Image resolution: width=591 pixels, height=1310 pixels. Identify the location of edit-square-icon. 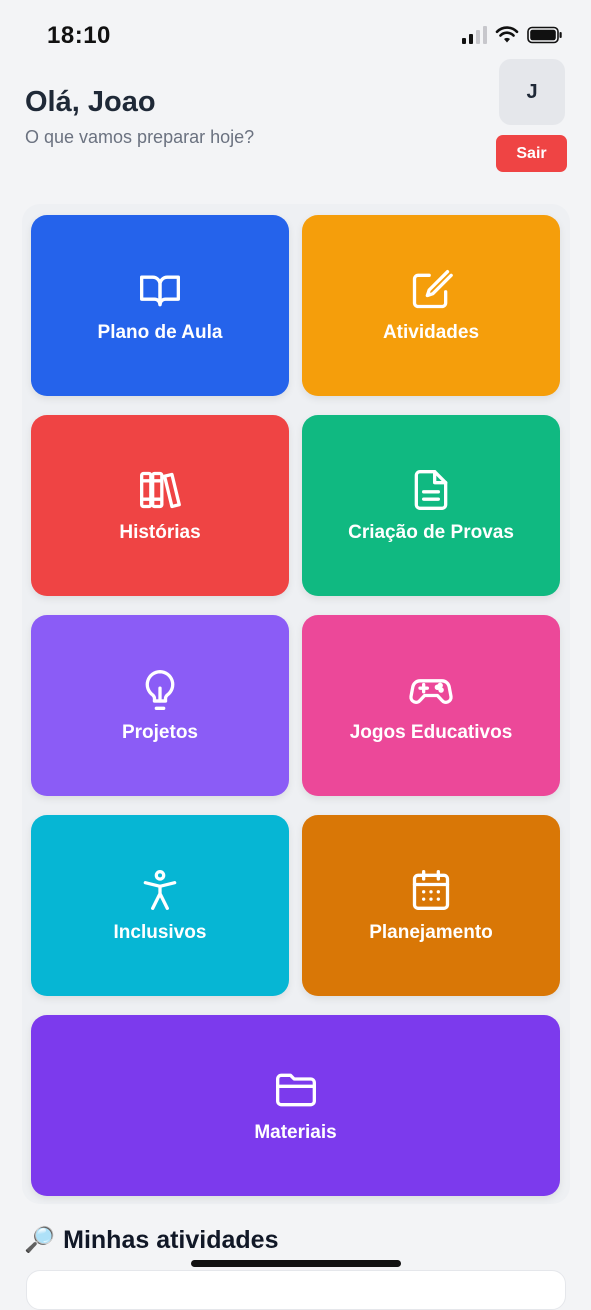
(432, 288).